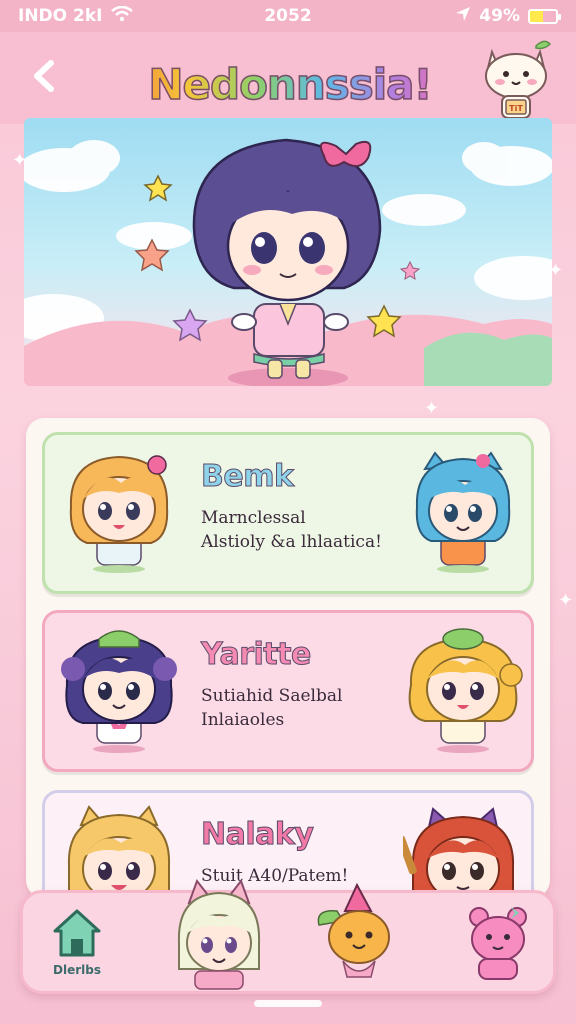 This screenshot has width=576, height=1024. What do you see at coordinates (311, 708) in the screenshot?
I see `card-description: Sutiahid Saelbal Inlaiaoles` at bounding box center [311, 708].